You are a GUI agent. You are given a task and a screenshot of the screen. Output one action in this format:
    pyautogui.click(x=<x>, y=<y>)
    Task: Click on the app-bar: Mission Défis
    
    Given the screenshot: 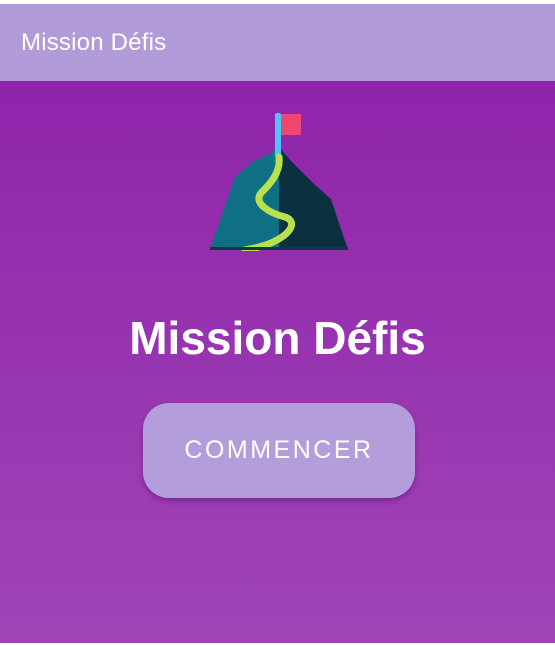 What is the action you would take?
    pyautogui.click(x=277, y=42)
    